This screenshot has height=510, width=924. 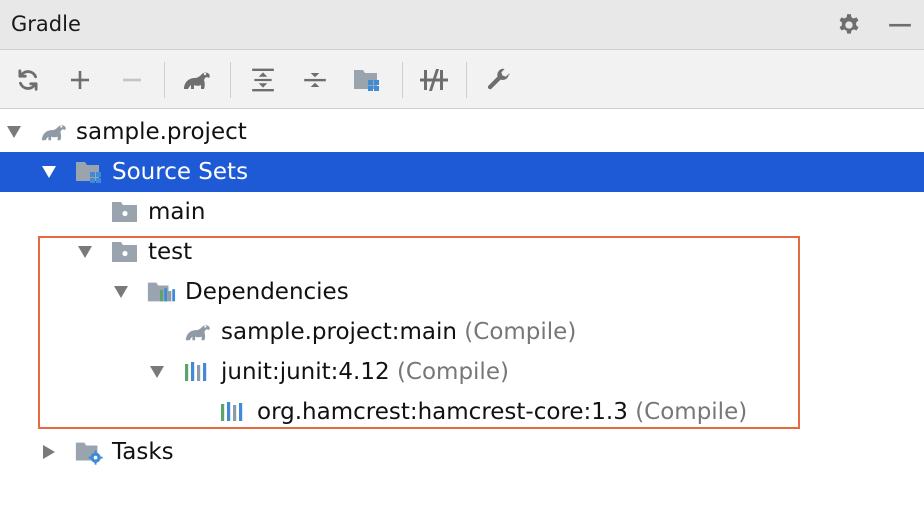 What do you see at coordinates (462, 452) in the screenshot?
I see `tree-node-tasks: Tasks` at bounding box center [462, 452].